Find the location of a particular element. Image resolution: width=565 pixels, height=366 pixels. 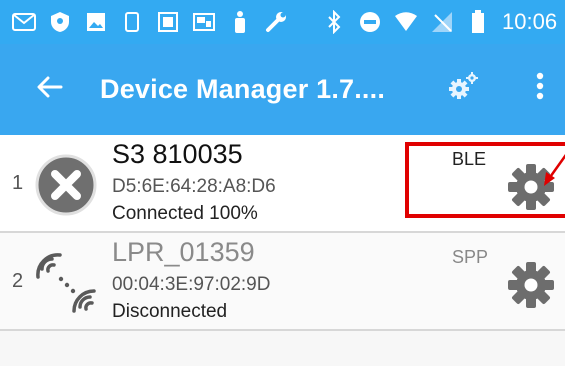

status-bar: 10:06 is located at coordinates (282, 22).